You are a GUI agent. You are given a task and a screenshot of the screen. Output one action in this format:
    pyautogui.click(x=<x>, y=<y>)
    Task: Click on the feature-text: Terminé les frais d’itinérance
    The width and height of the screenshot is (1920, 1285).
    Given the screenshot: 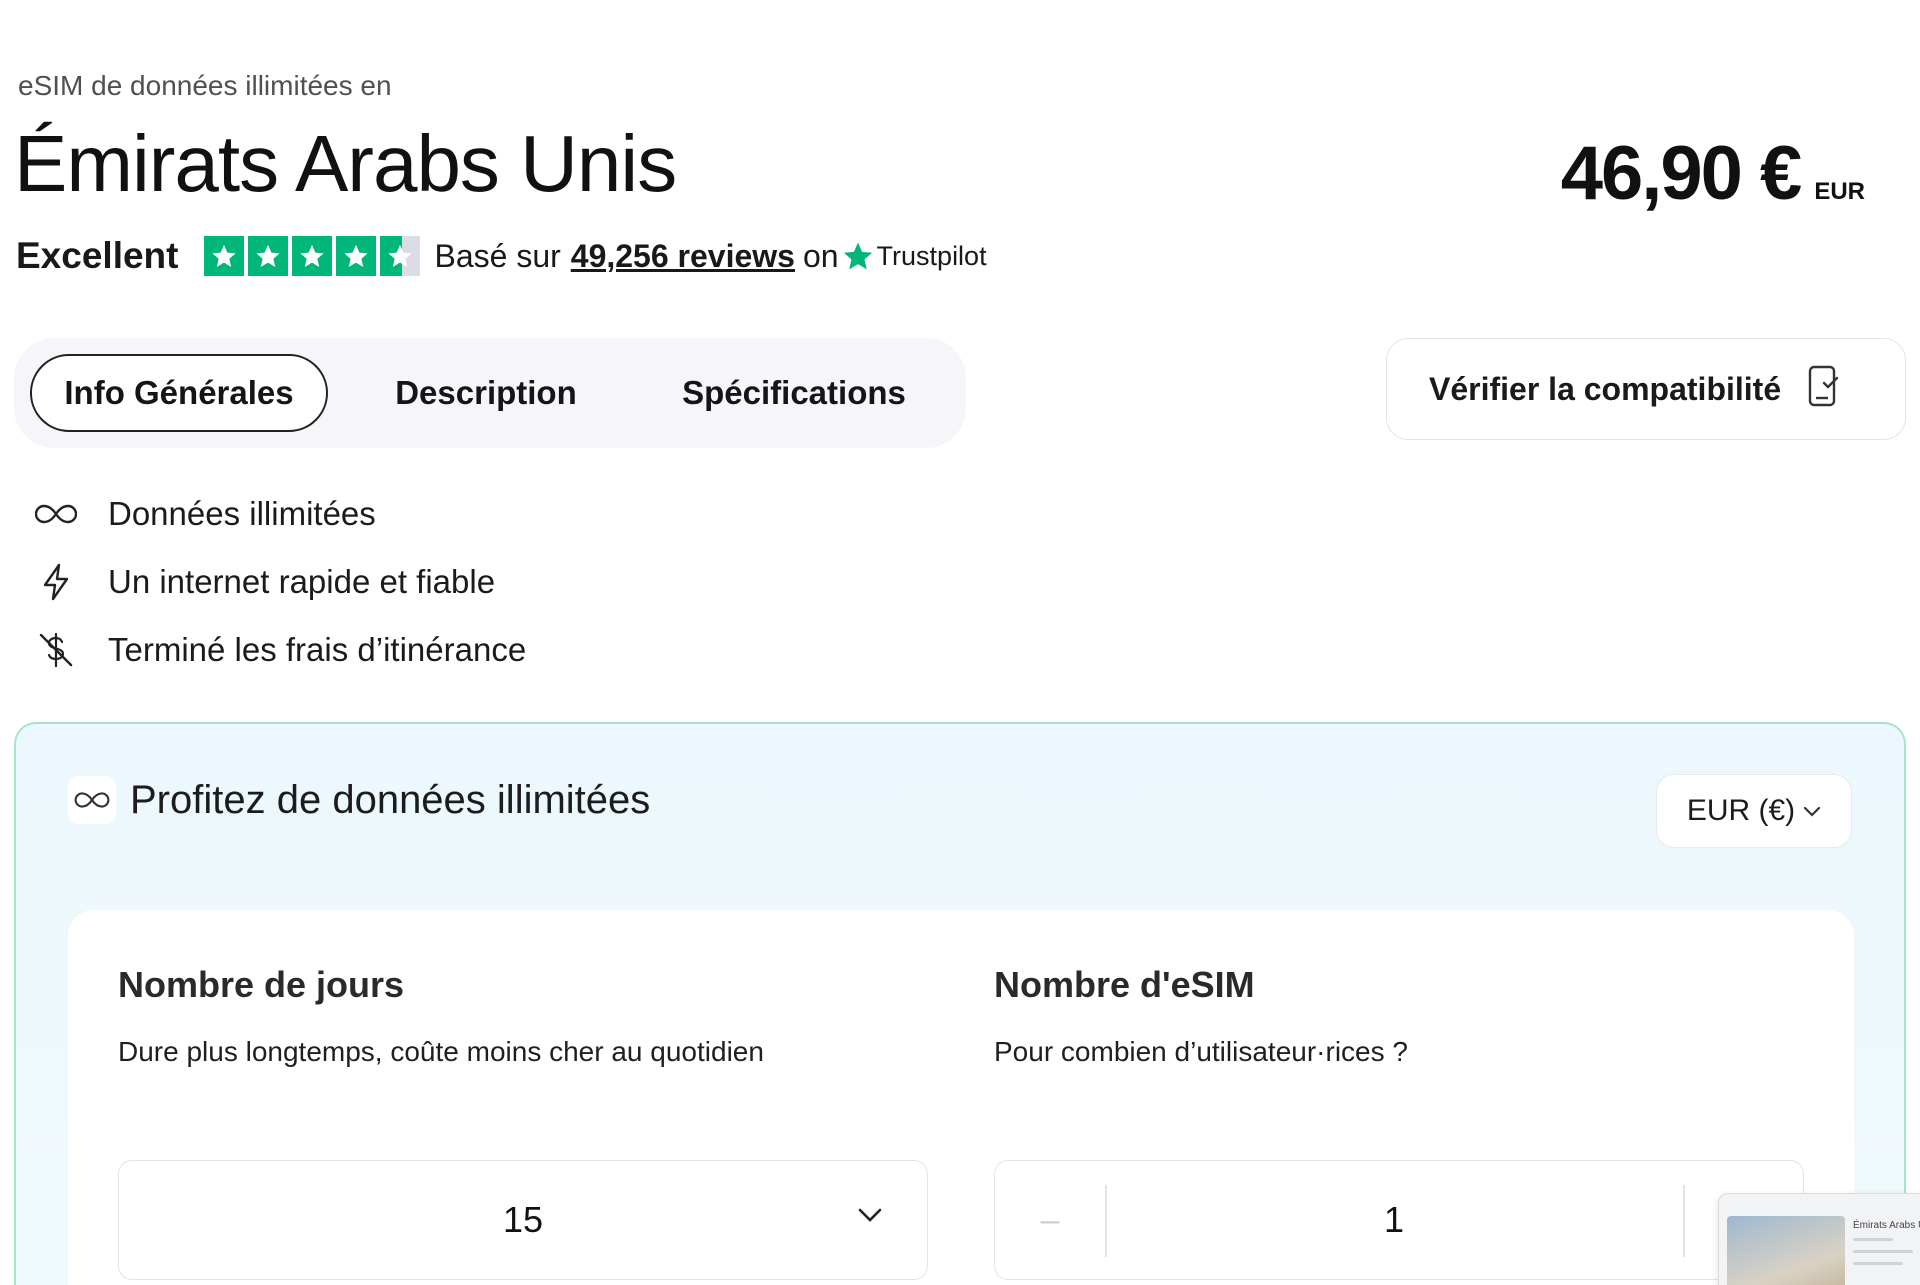 What is the action you would take?
    pyautogui.click(x=317, y=649)
    